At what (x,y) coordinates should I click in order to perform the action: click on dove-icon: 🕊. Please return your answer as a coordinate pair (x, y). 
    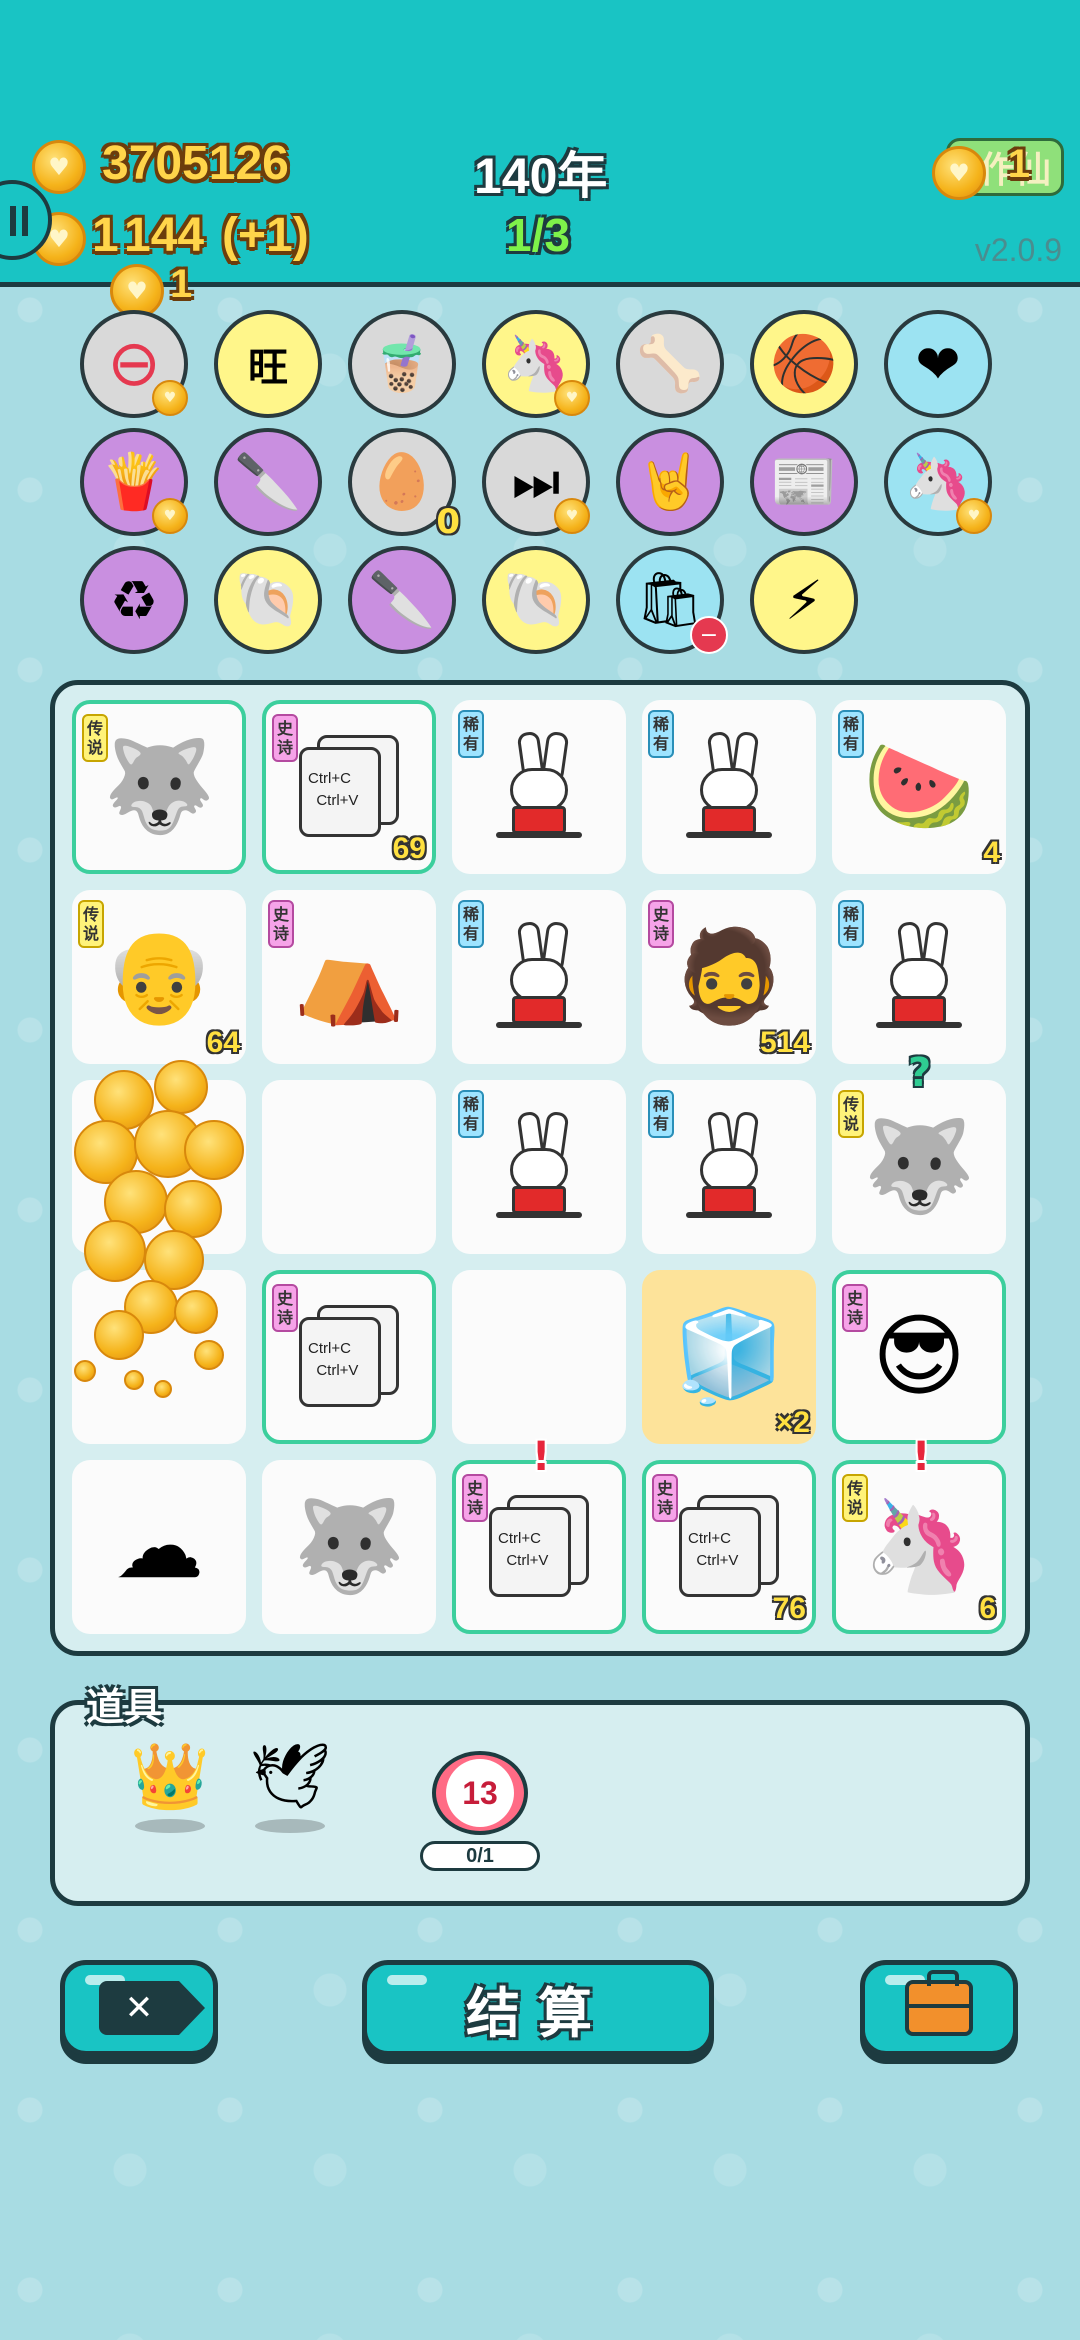
    Looking at the image, I should click on (290, 1777).